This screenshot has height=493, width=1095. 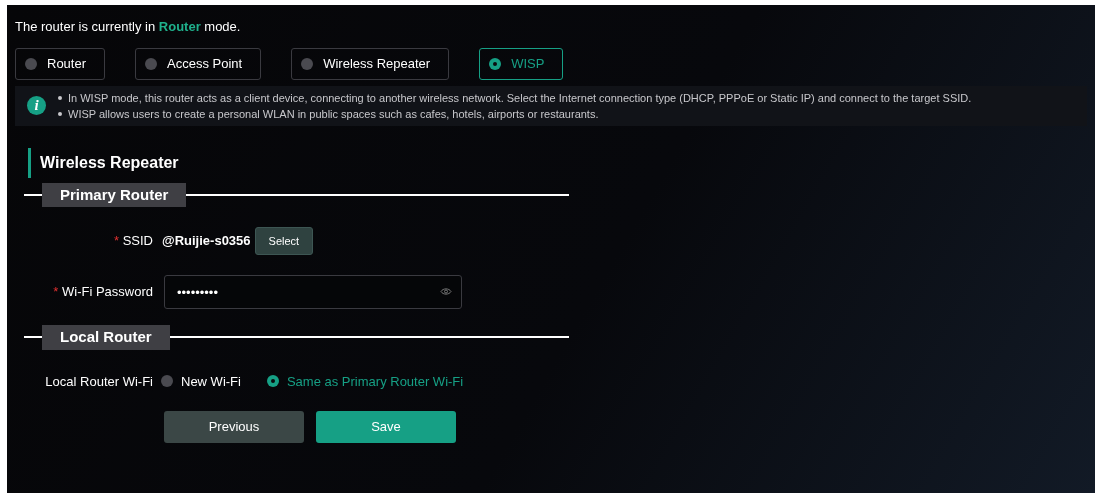 I want to click on ssid-value: @Ruijie-s0356, so click(x=206, y=241).